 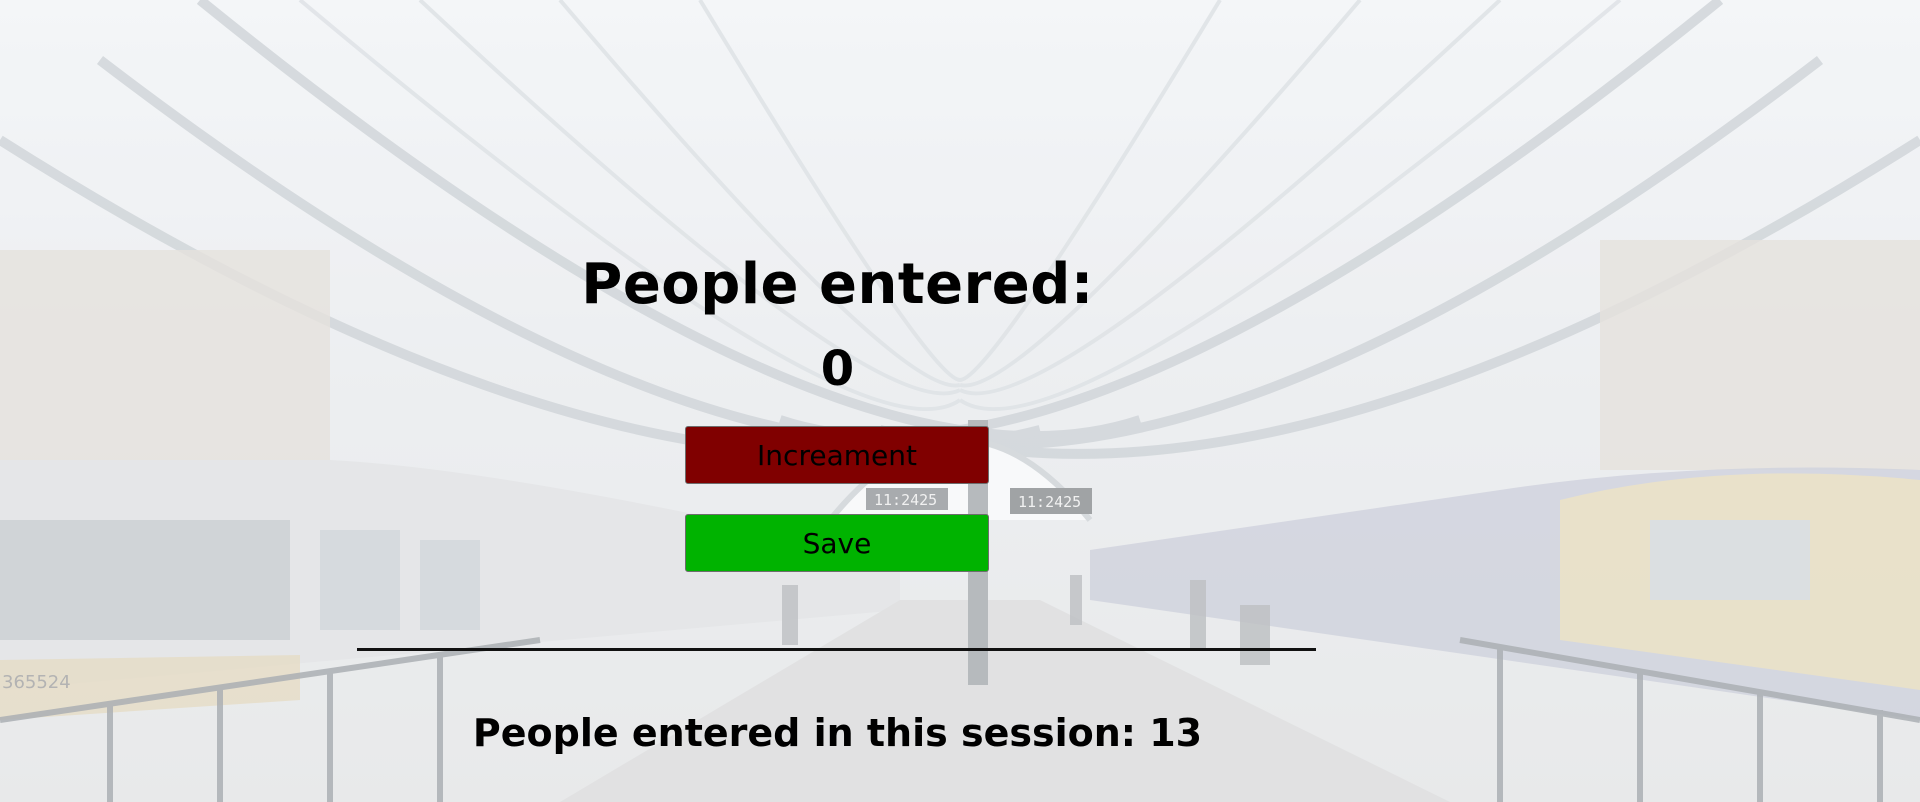 What do you see at coordinates (837, 733) in the screenshot?
I see `session-count-label: People entered in this session: 13` at bounding box center [837, 733].